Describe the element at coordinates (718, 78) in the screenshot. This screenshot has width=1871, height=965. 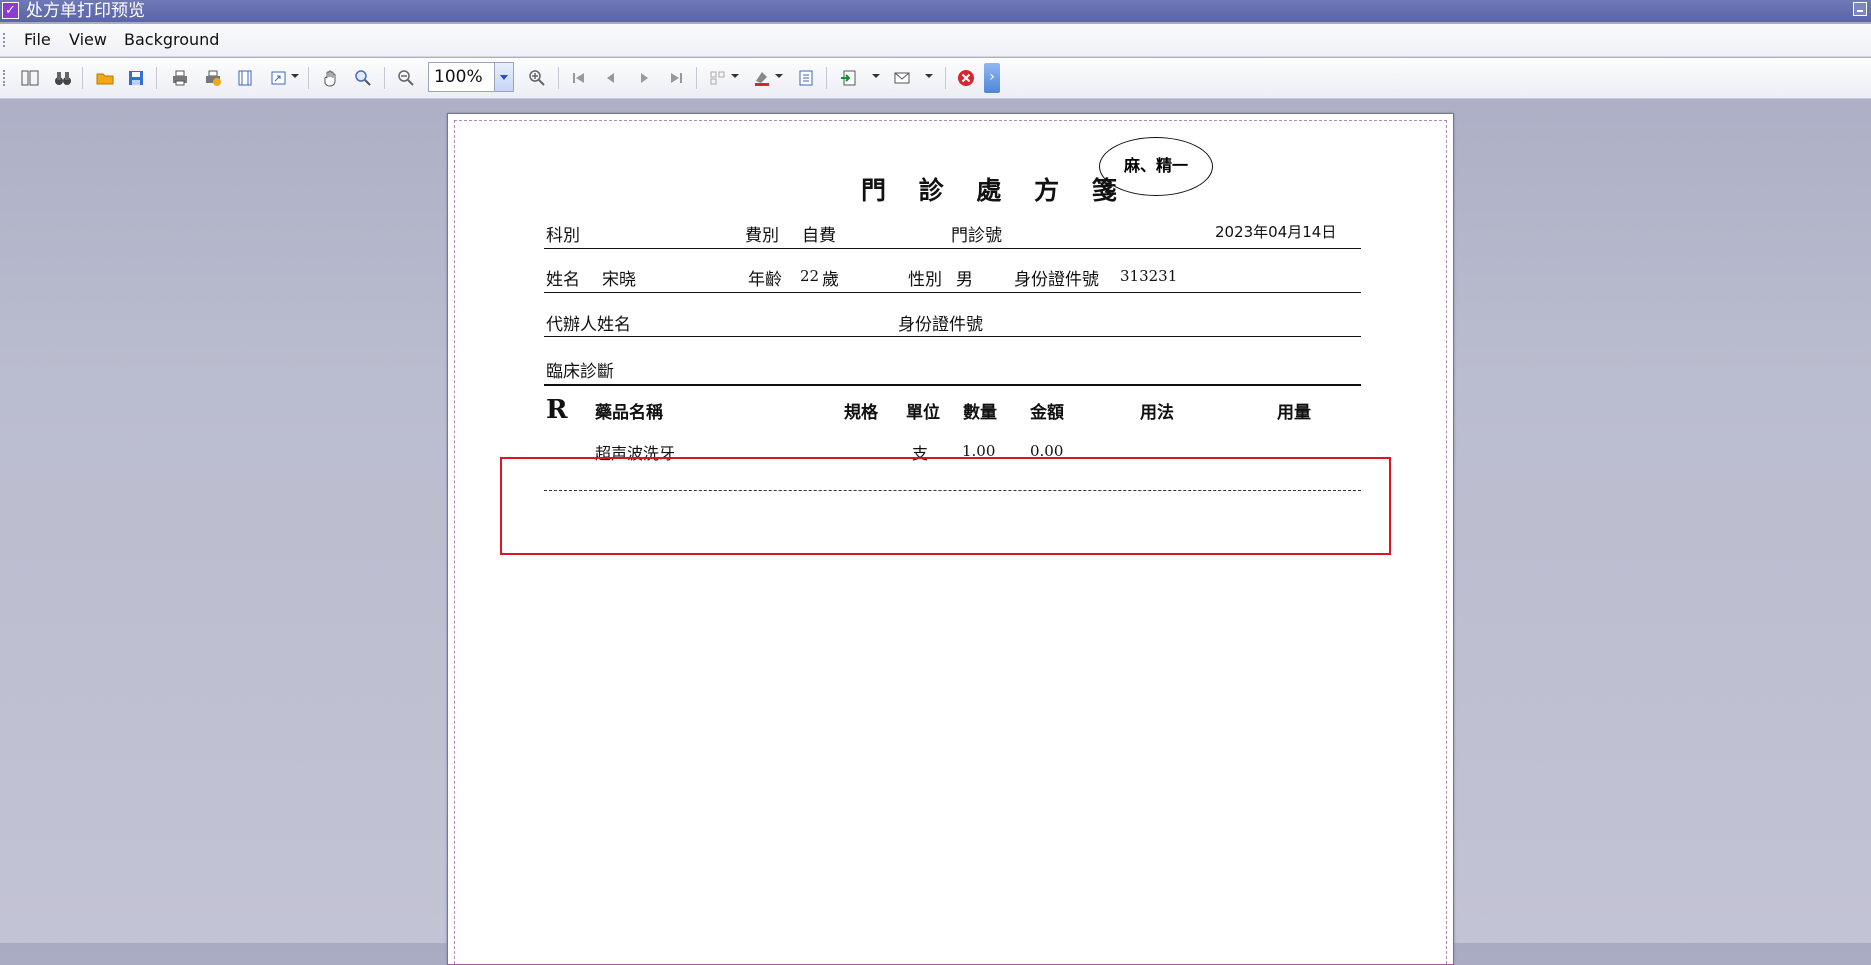
I see `multiple-pages-icon` at that location.